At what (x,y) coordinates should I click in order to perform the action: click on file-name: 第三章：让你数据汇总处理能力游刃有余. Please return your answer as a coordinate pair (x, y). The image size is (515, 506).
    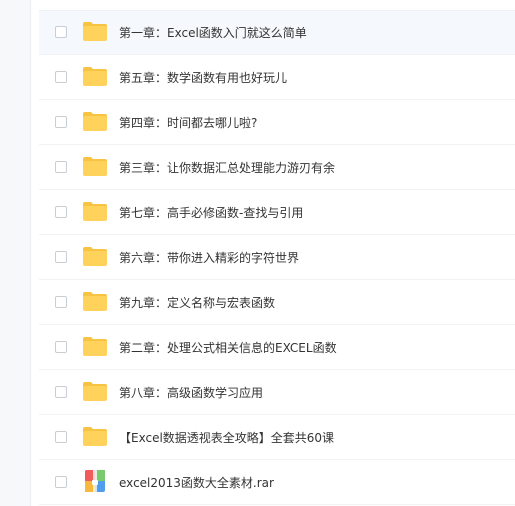
    Looking at the image, I should click on (227, 168).